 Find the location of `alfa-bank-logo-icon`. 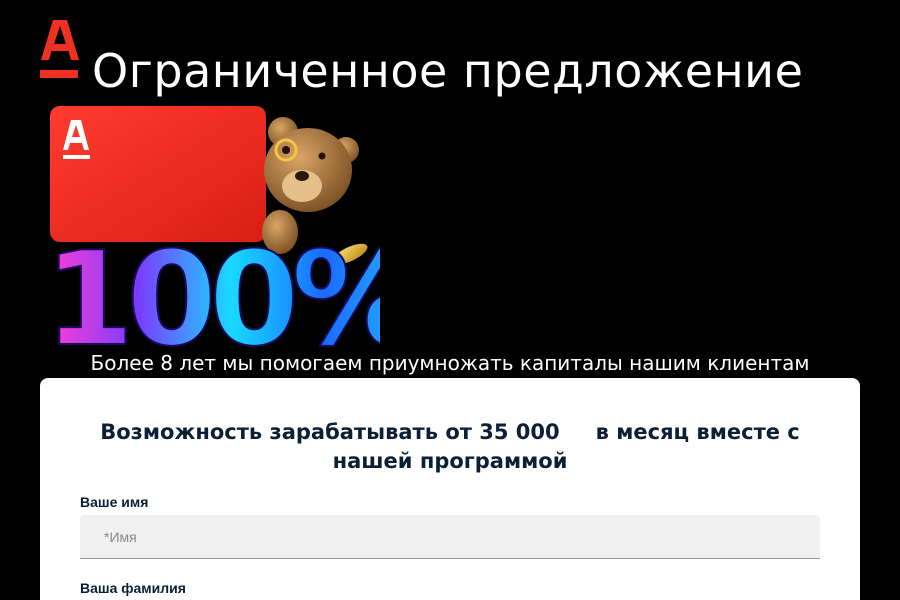

alfa-bank-logo-icon is located at coordinates (59, 49).